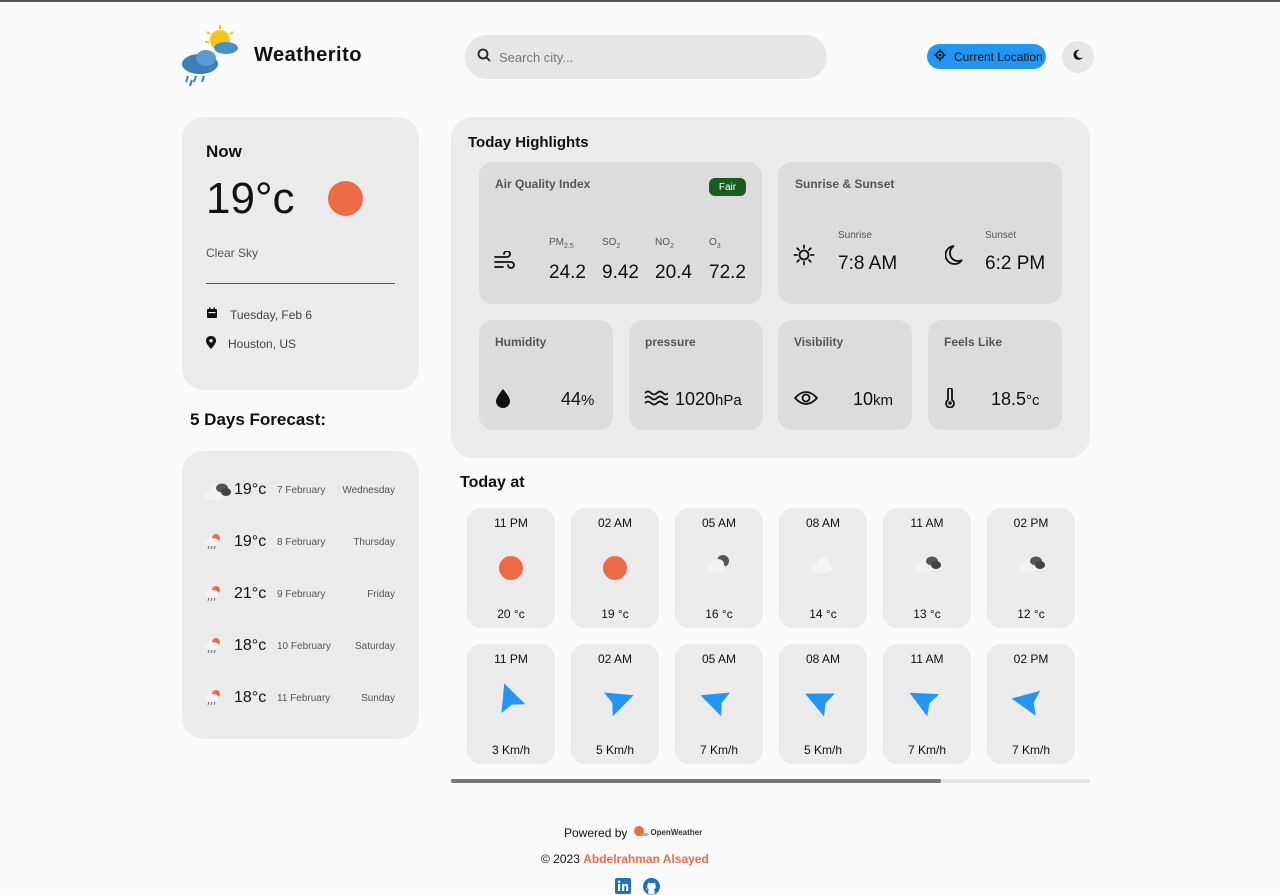  I want to click on current-location-label: Current Location, so click(998, 56).